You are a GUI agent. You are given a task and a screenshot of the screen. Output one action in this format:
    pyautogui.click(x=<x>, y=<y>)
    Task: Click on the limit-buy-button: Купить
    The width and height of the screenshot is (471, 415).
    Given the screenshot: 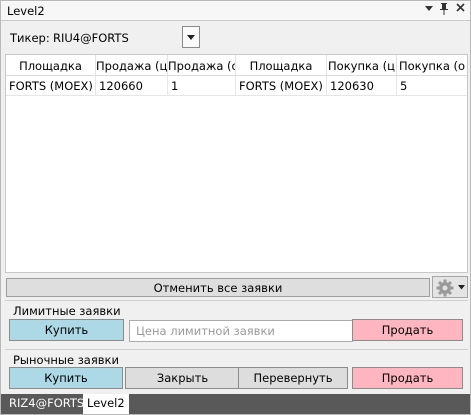 What is the action you would take?
    pyautogui.click(x=66, y=330)
    